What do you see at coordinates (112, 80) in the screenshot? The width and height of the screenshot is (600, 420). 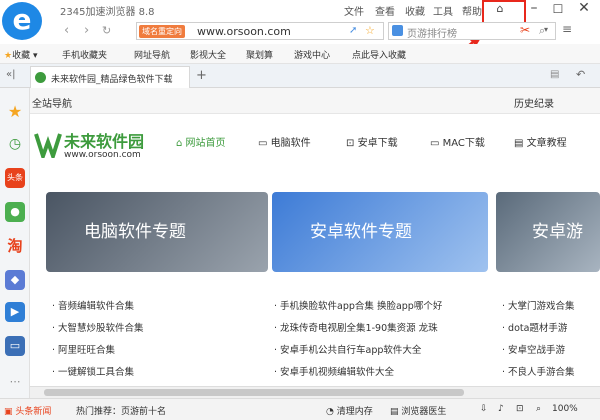 I see `tab-title: 未来软件园_精品绿色软件下载` at bounding box center [112, 80].